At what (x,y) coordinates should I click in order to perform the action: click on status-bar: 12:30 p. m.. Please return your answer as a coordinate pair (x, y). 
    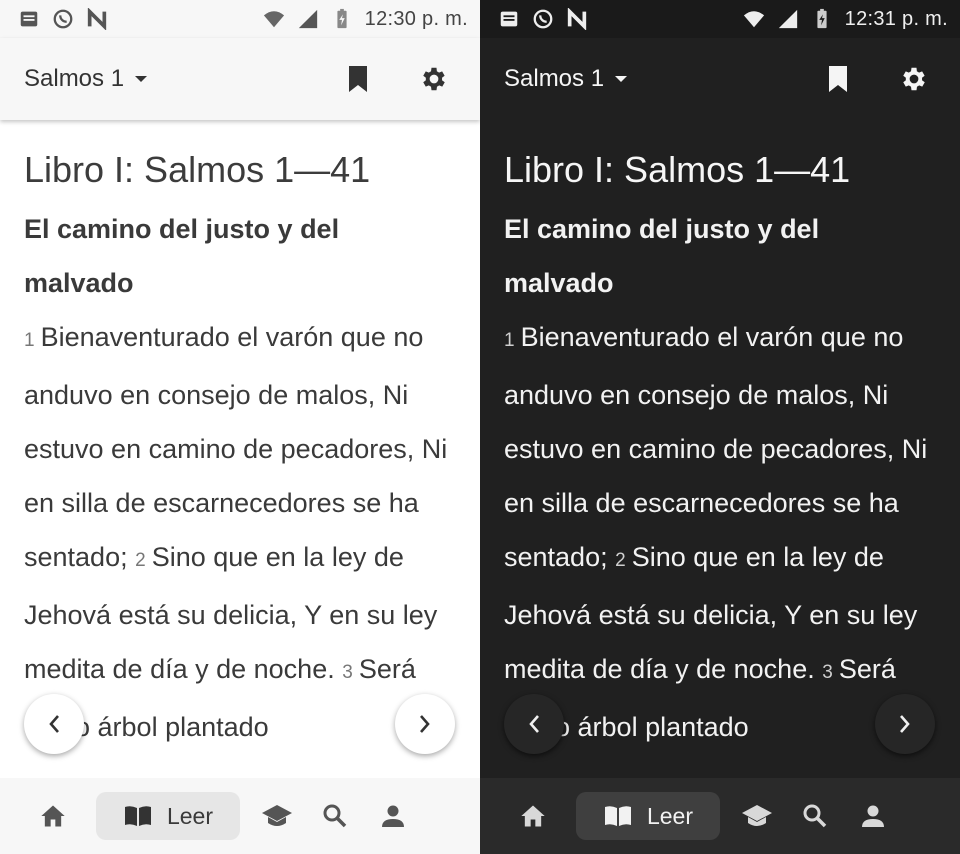
    Looking at the image, I should click on (240, 19).